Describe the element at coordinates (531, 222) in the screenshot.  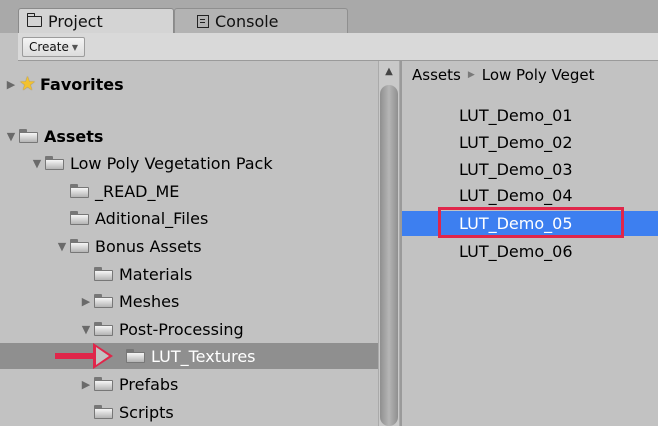
I see `highlight-box` at that location.